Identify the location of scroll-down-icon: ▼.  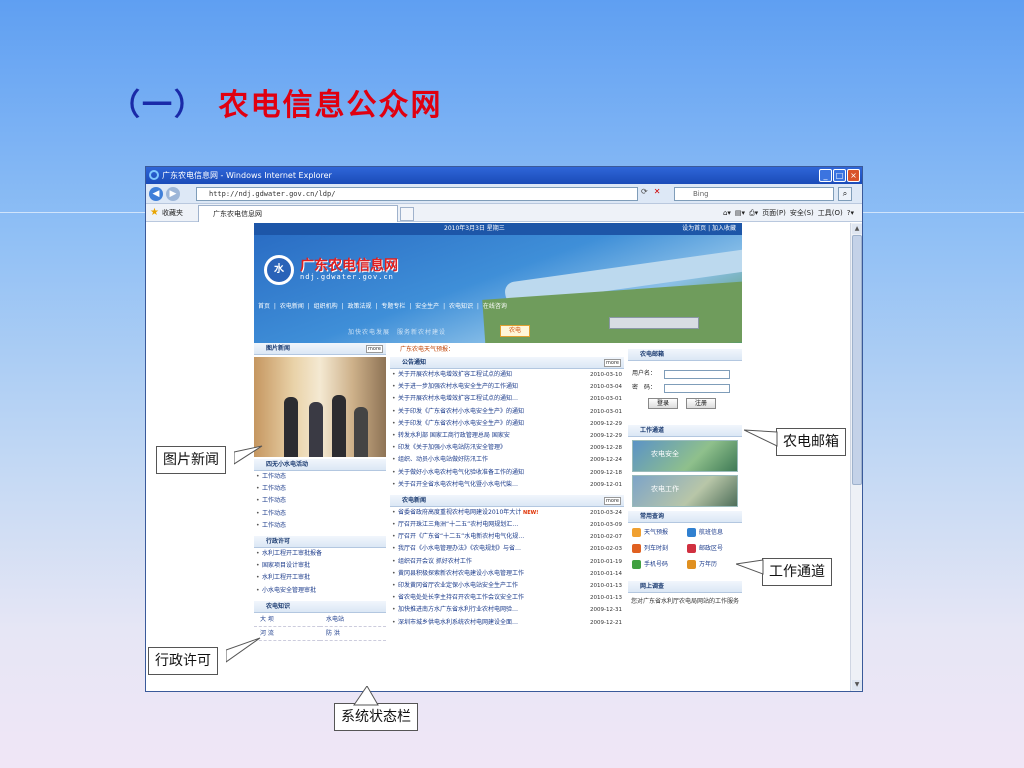
(857, 685).